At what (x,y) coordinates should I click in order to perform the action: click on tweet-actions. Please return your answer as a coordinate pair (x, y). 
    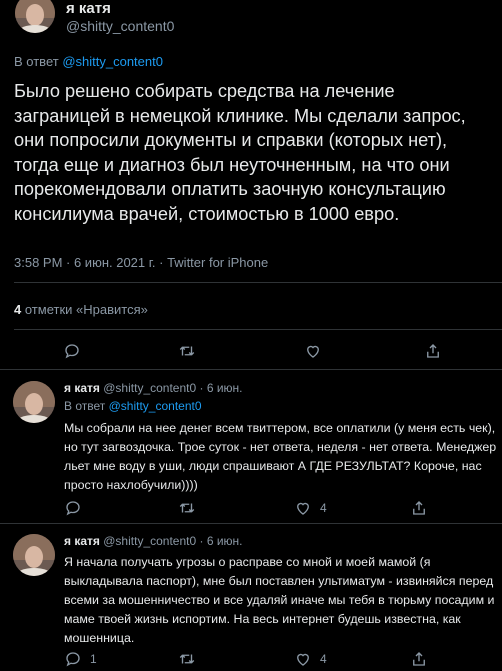
    Looking at the image, I should click on (251, 350).